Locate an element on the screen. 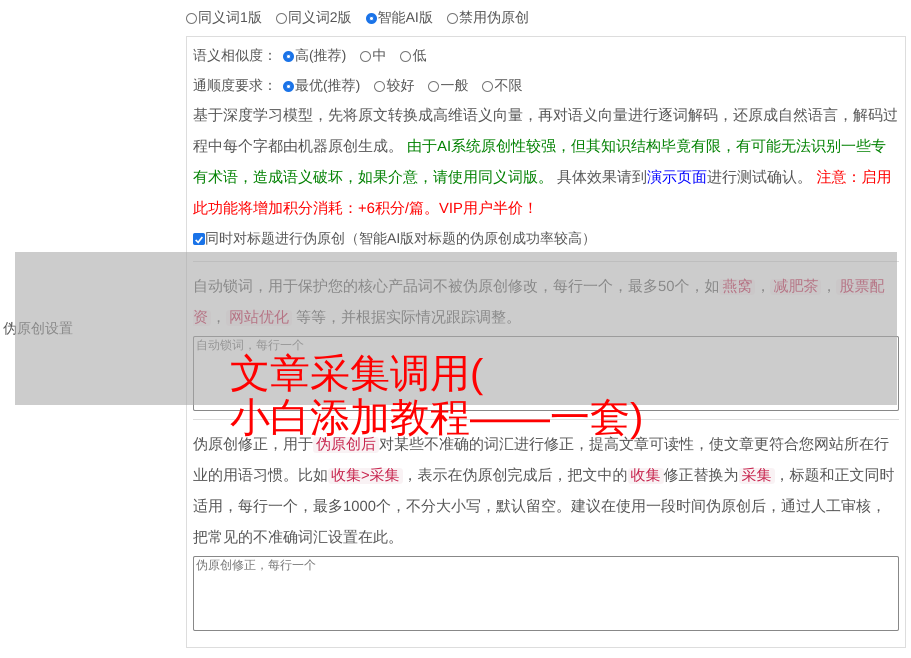 This screenshot has height=658, width=911. option-radio: 低 is located at coordinates (413, 56).